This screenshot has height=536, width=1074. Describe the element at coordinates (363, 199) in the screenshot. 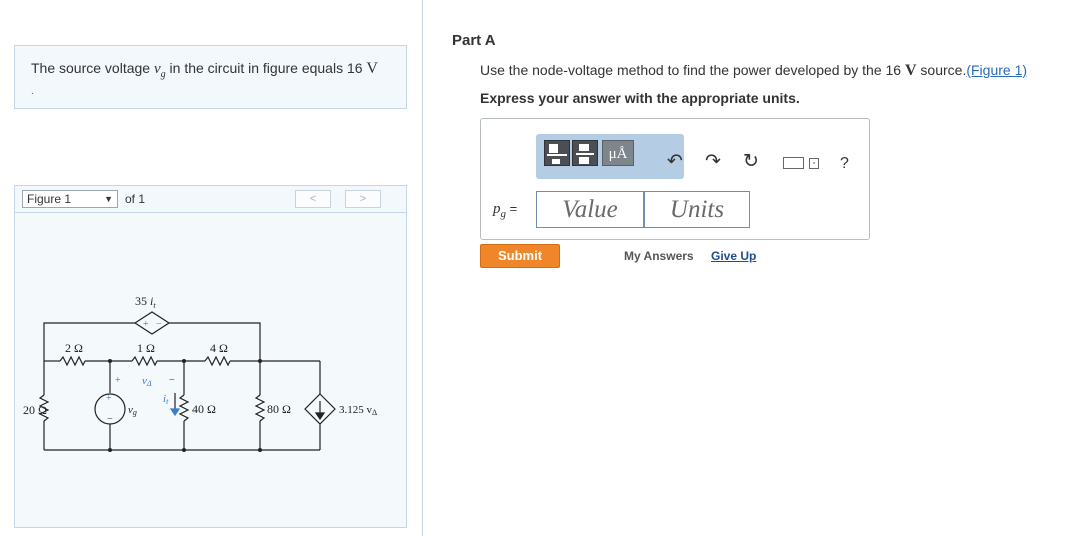

I see `next-figure-button: >` at that location.